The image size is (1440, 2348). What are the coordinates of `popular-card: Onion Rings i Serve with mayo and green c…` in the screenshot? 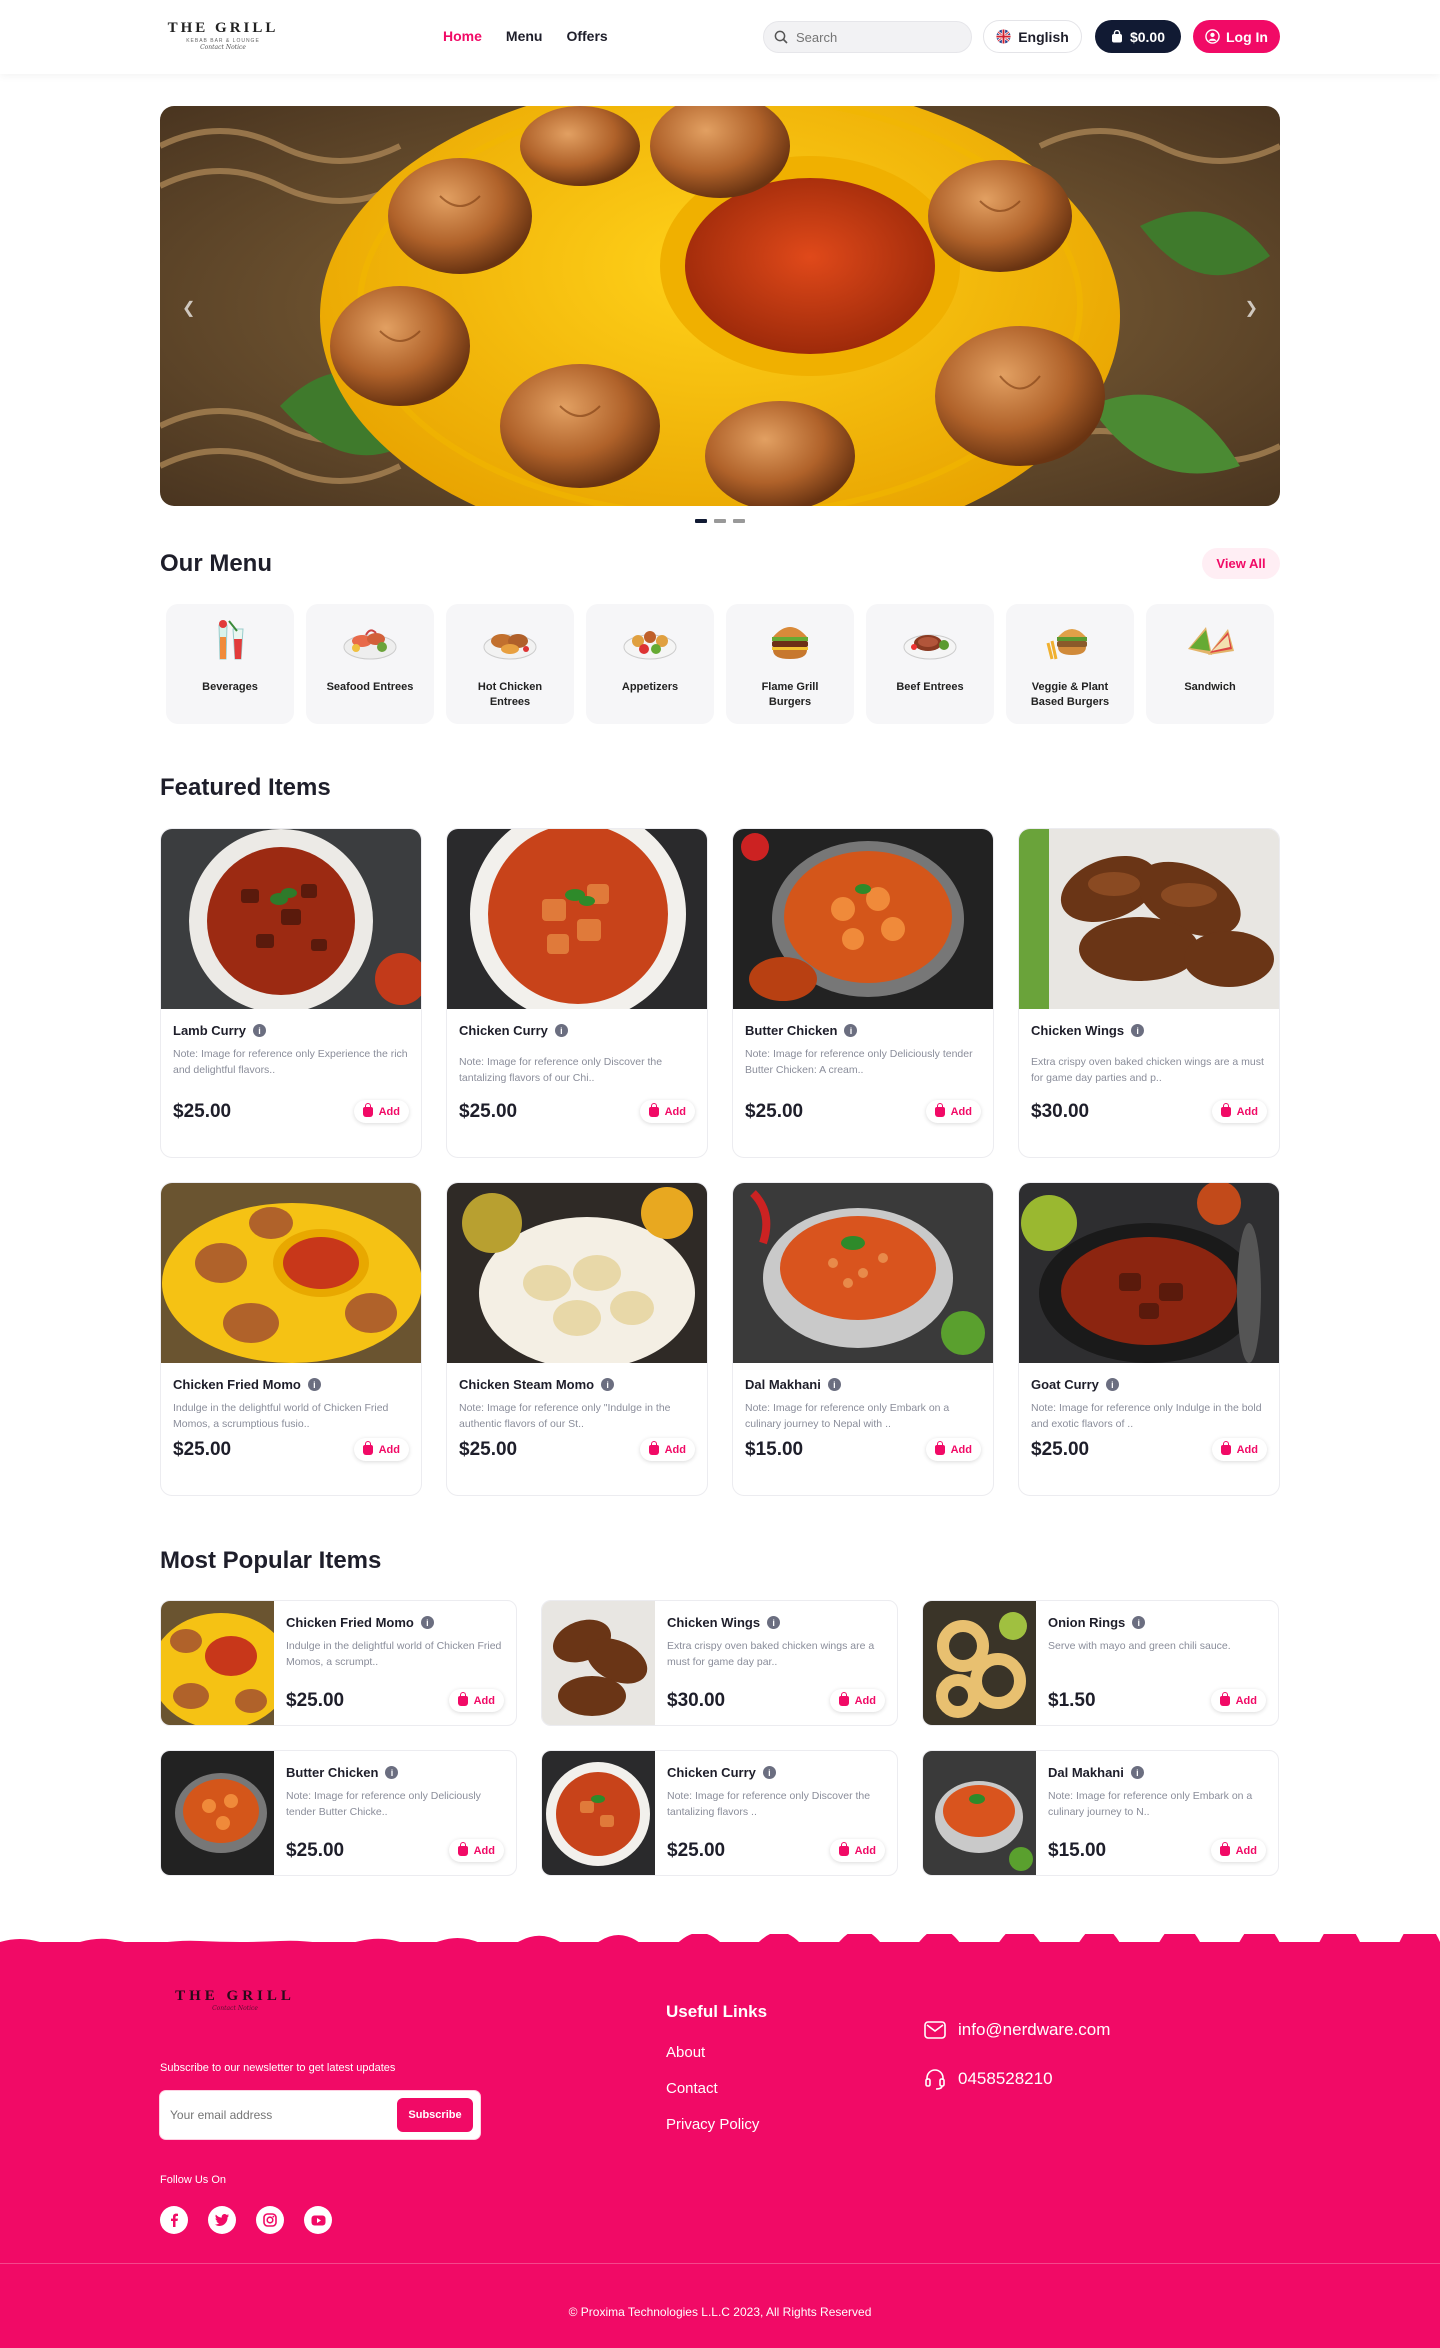 It's located at (1100, 1663).